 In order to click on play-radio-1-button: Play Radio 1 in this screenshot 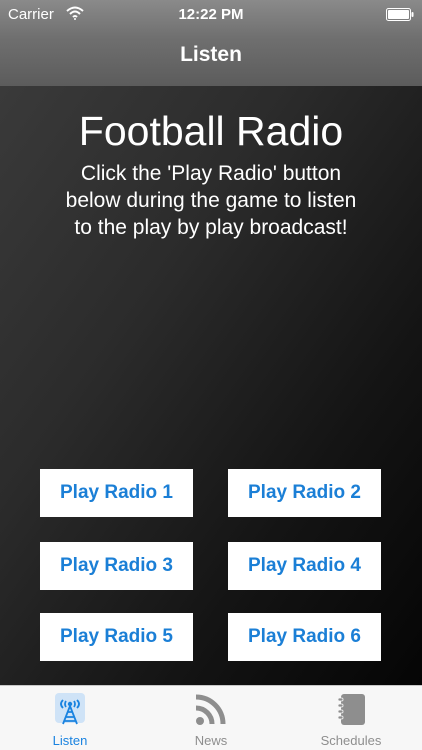, I will do `click(116, 493)`.